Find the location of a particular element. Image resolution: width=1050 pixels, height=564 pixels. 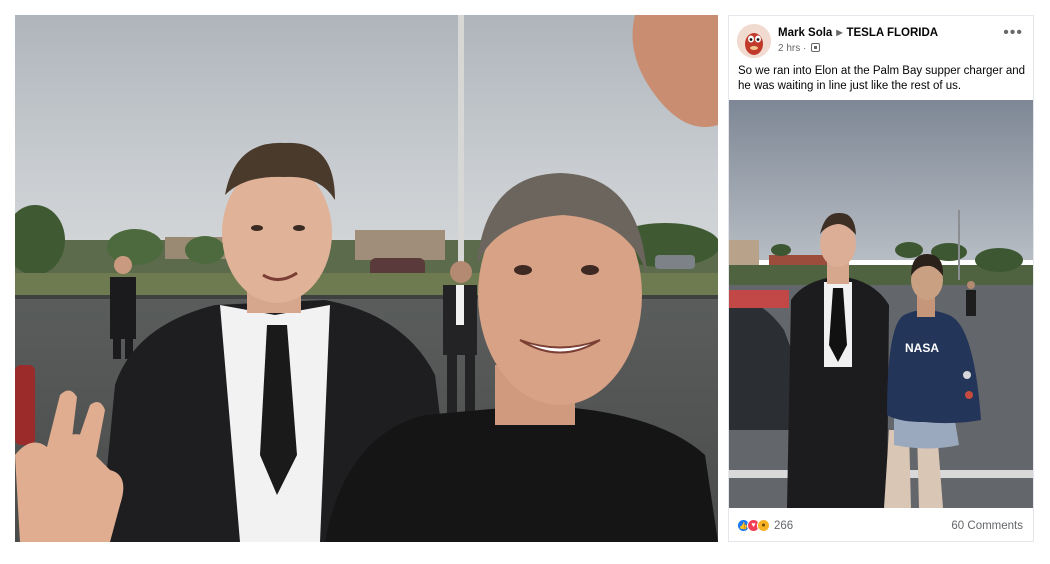

comments-link: 60 Comments is located at coordinates (987, 526).